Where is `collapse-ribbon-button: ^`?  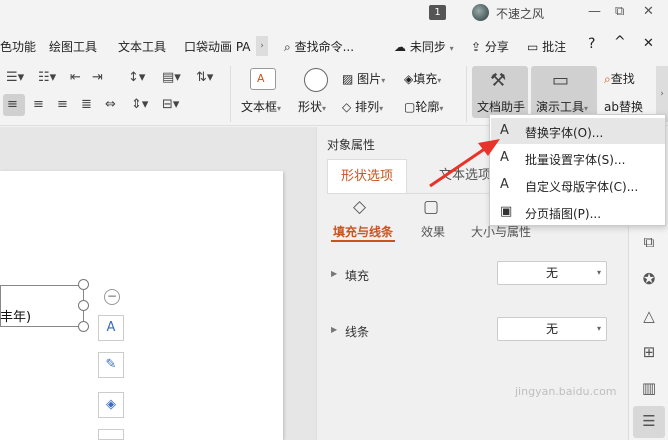
collapse-ribbon-button: ^ is located at coordinates (620, 42).